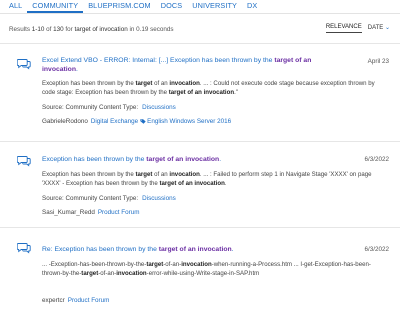 This screenshot has width=400, height=311. What do you see at coordinates (378, 61) in the screenshot?
I see `result-date: April 23` at bounding box center [378, 61].